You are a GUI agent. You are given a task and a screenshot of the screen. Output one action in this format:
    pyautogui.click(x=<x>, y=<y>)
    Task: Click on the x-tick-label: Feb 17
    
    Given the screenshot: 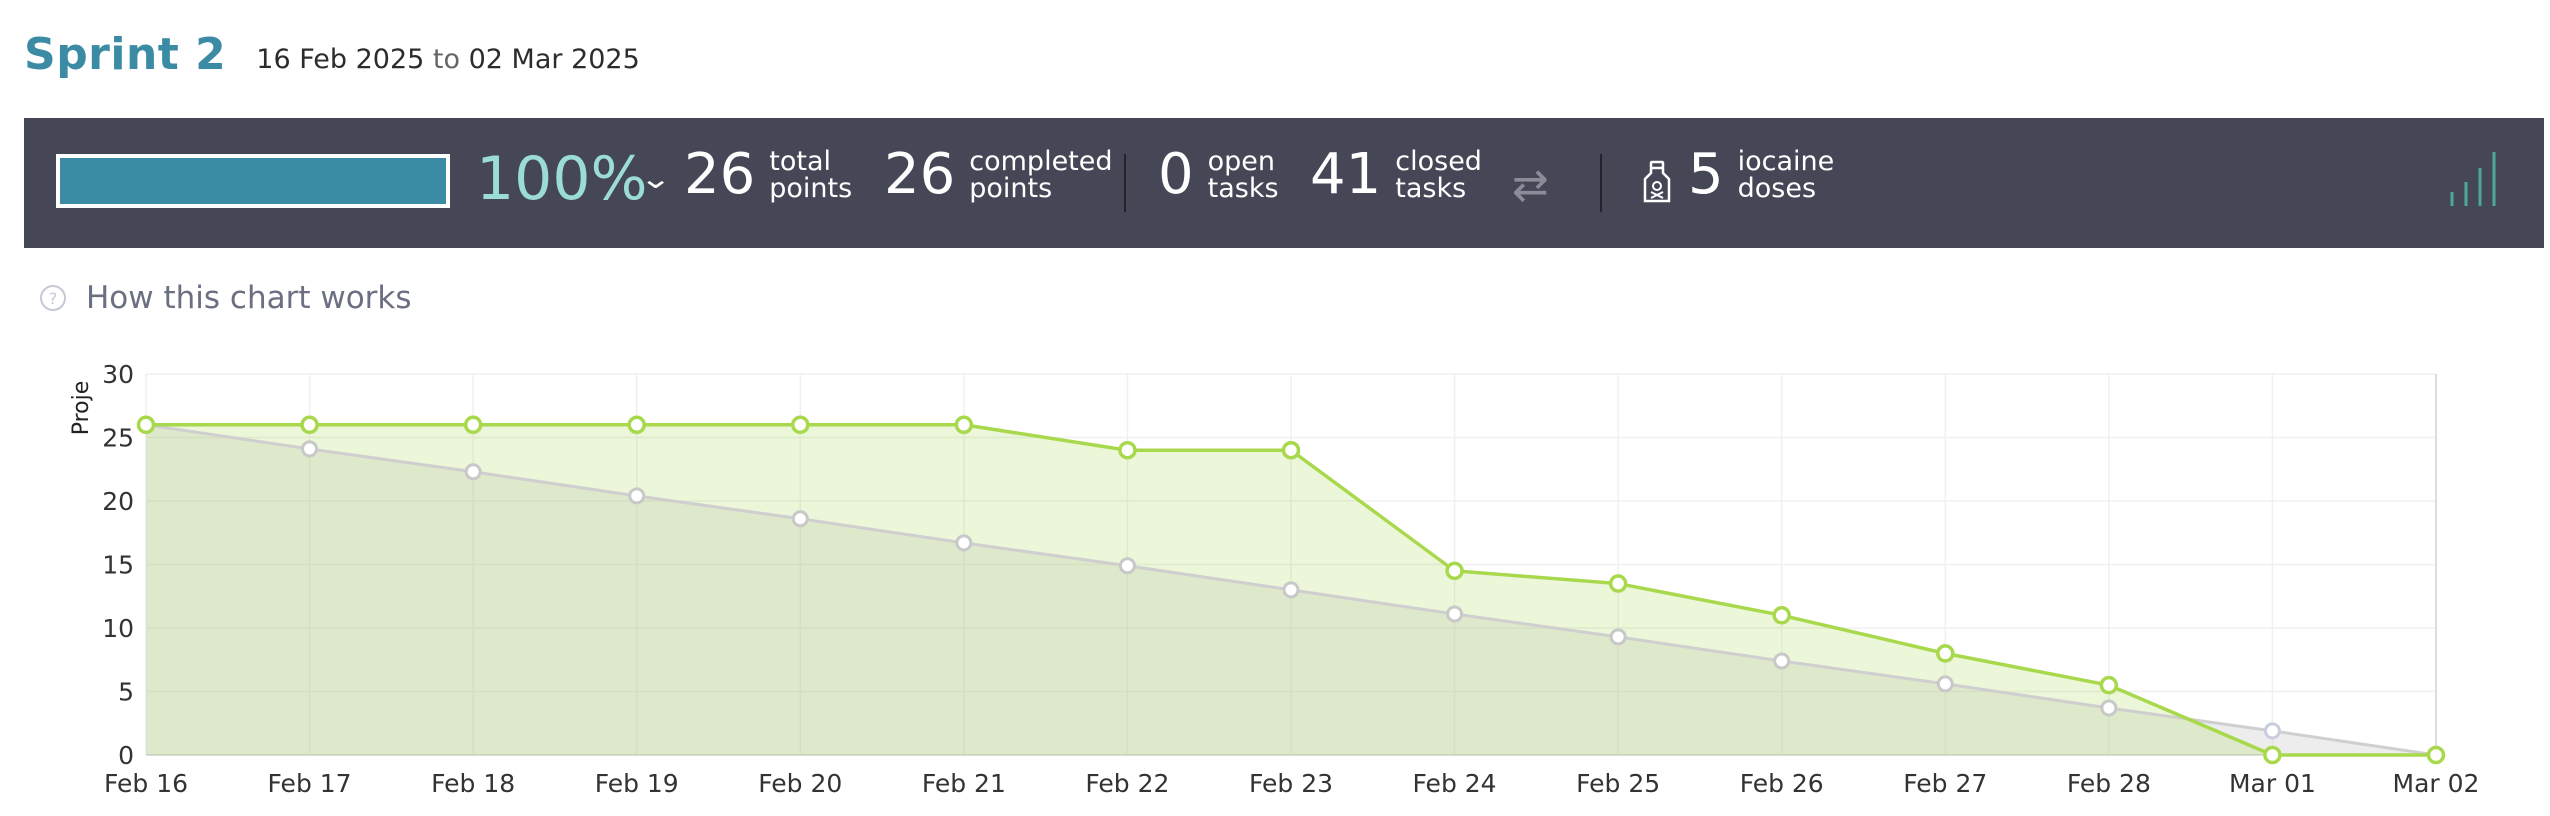 What is the action you would take?
    pyautogui.click(x=310, y=783)
    